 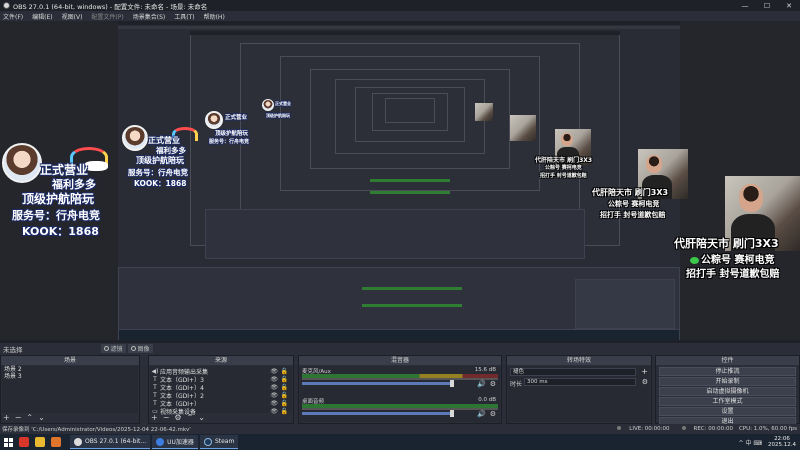 I want to click on channel-db: 15.6 dB, so click(x=485, y=370).